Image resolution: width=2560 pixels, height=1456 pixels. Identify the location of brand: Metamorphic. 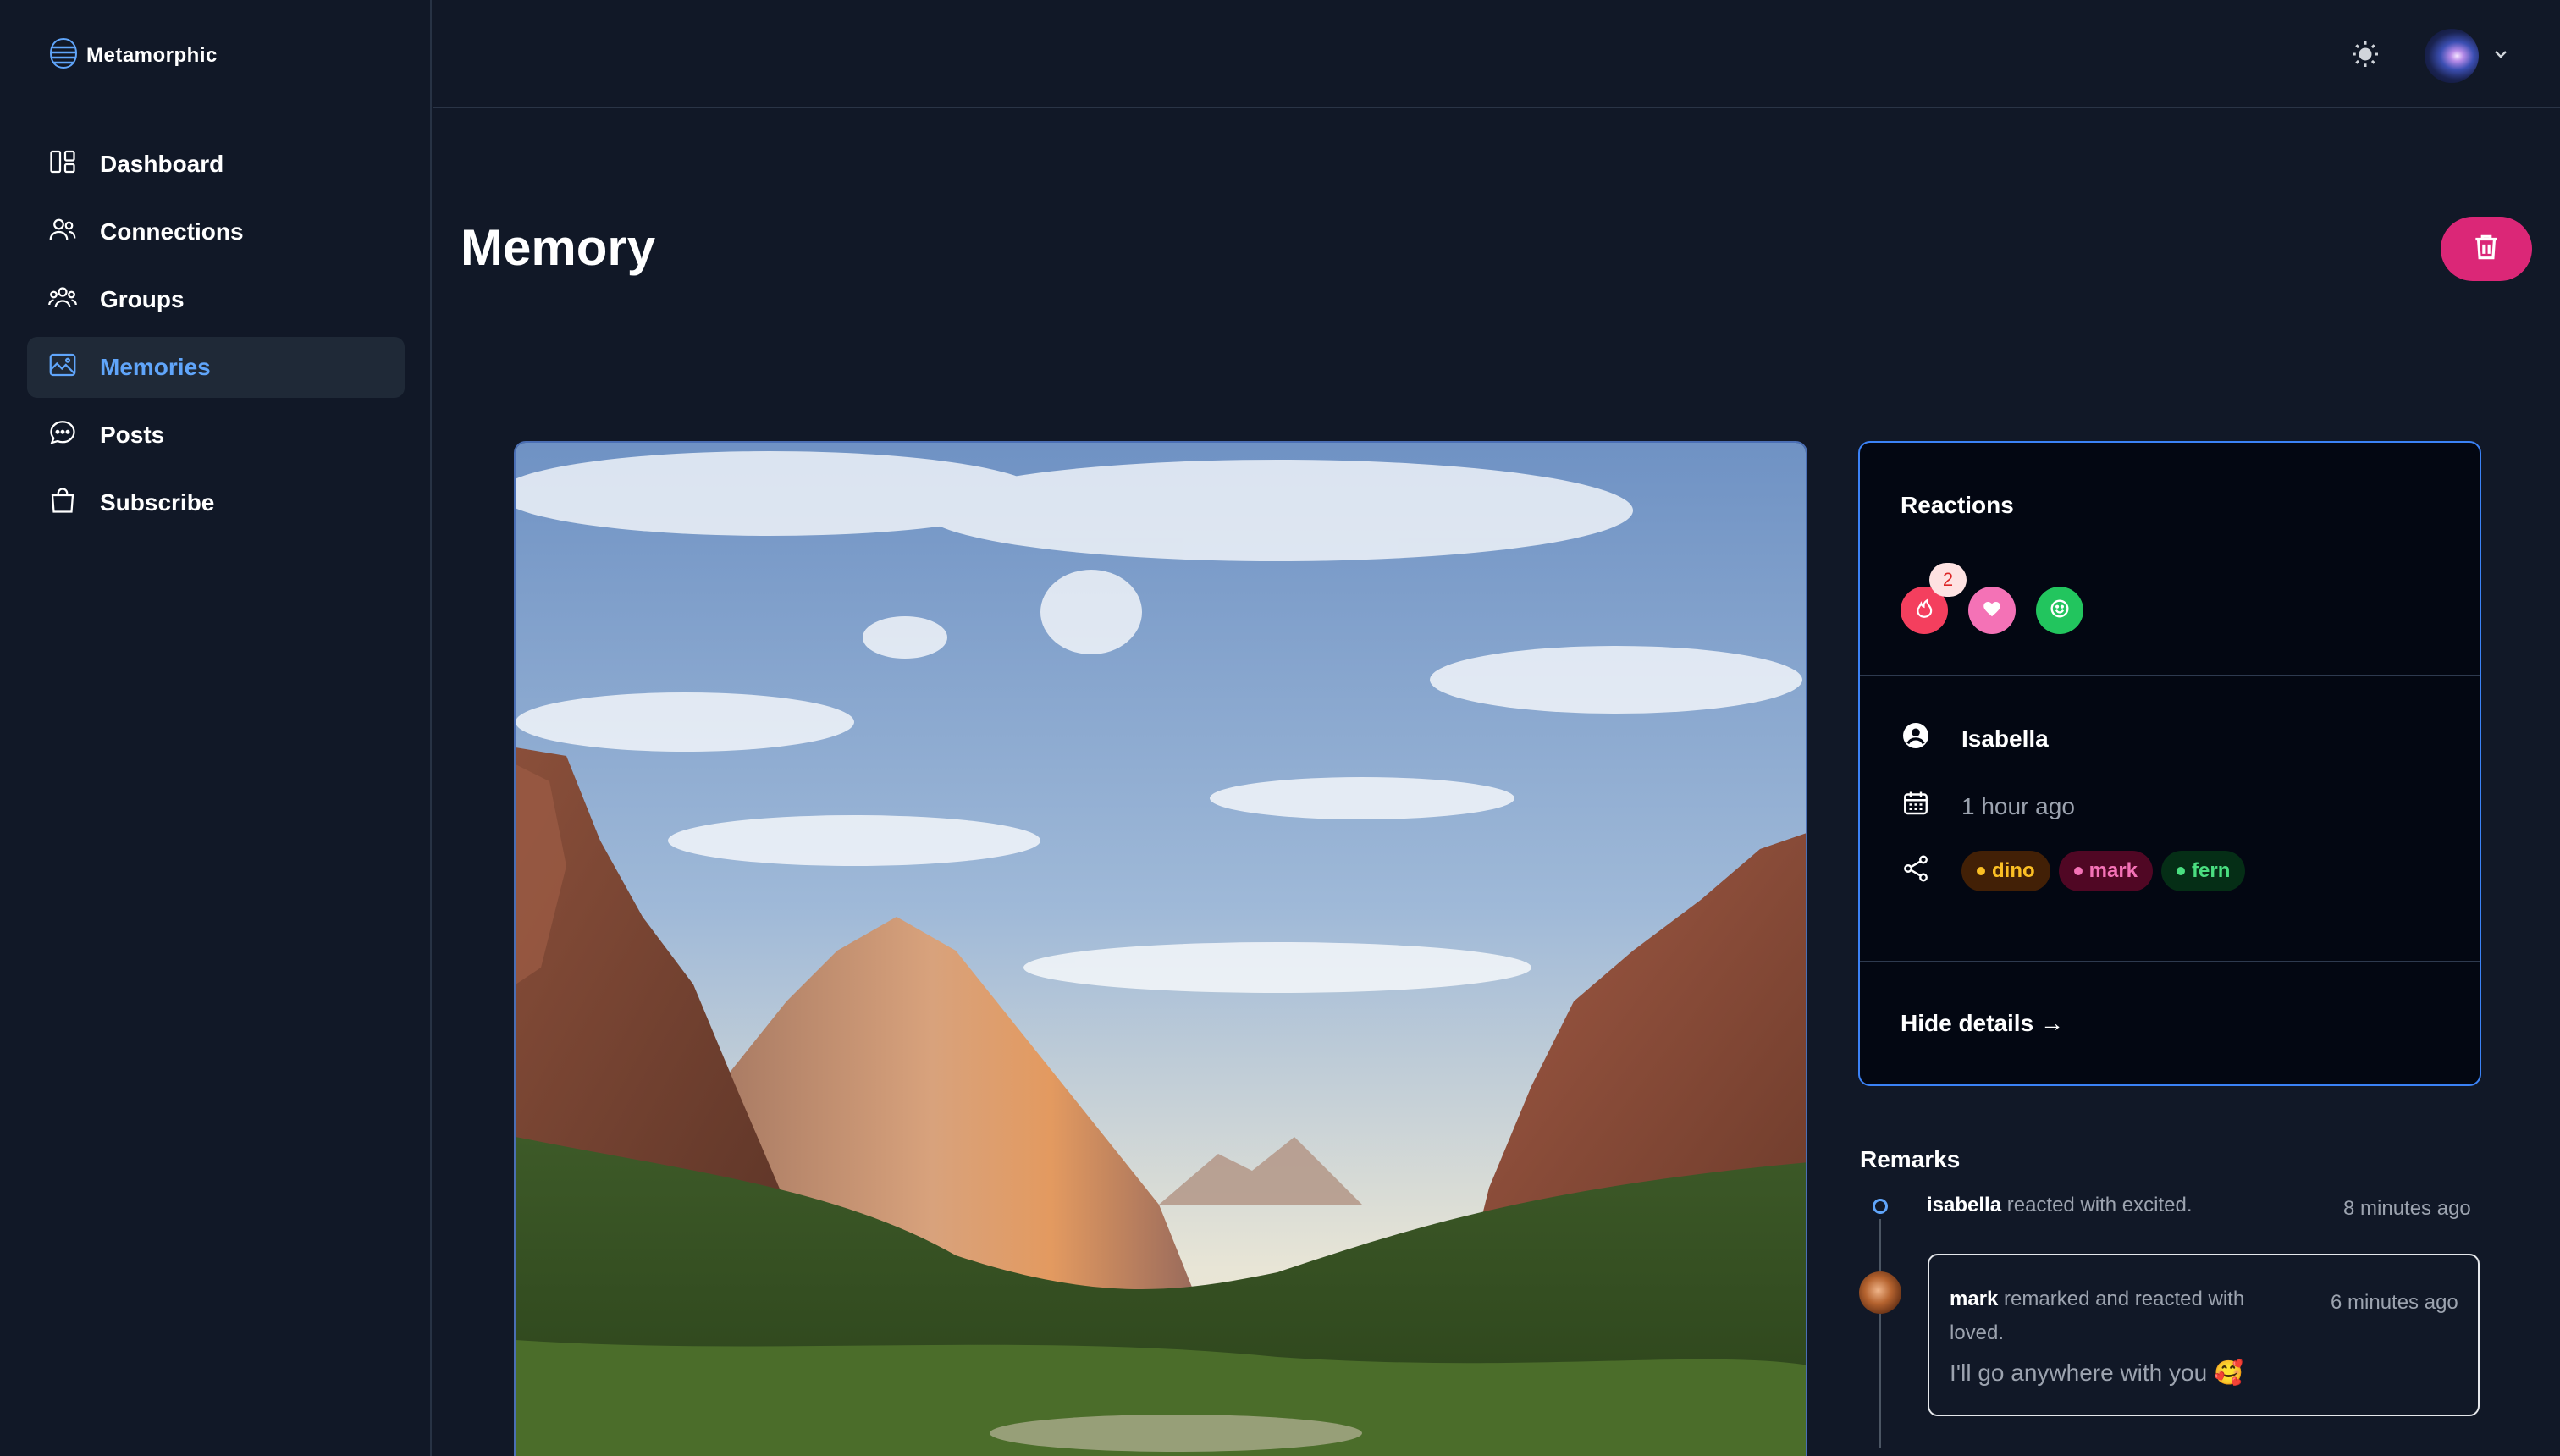
(133, 56).